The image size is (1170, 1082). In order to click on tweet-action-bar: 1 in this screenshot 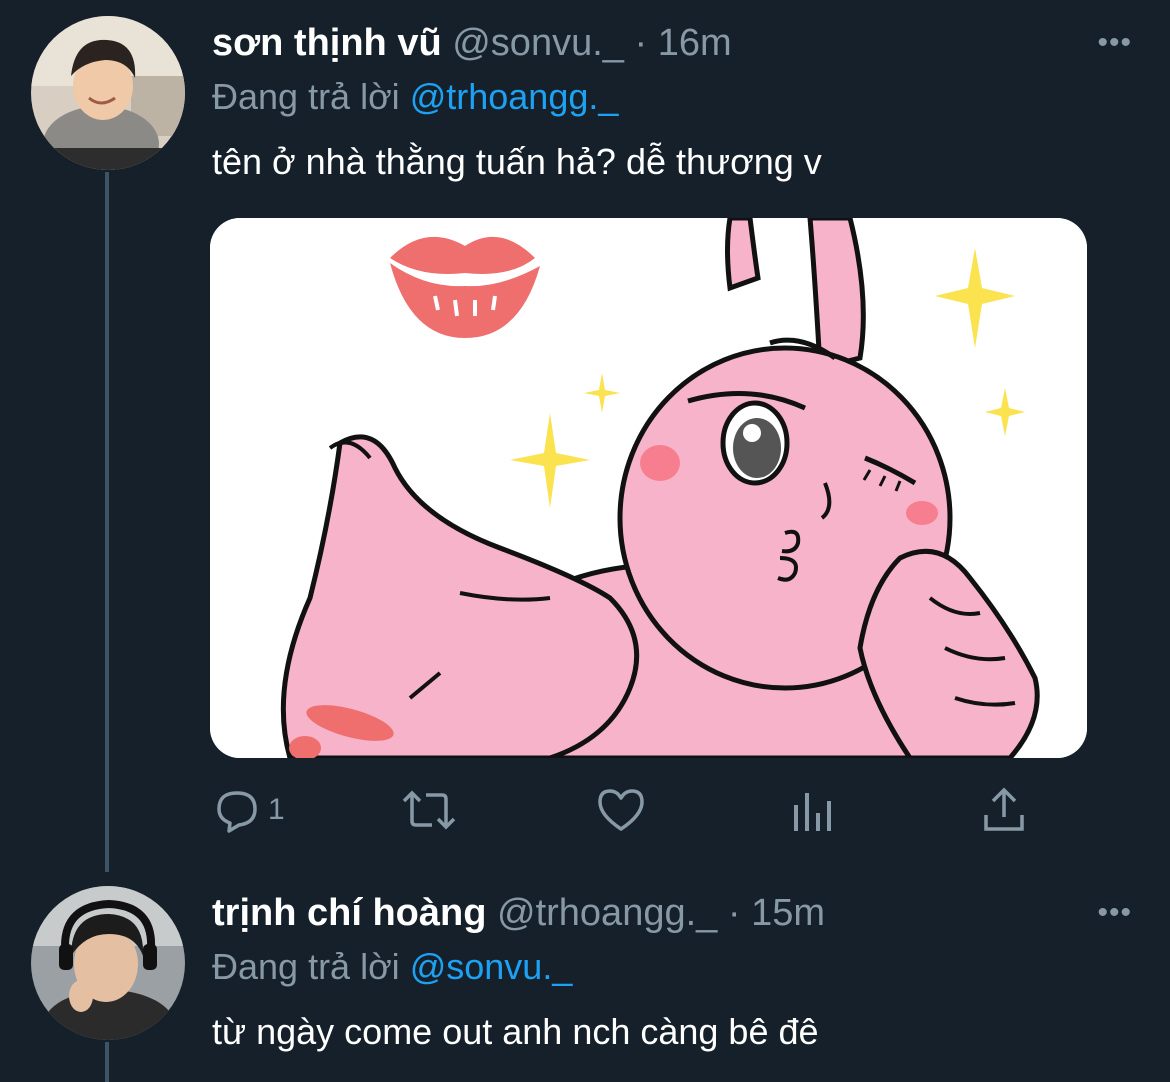, I will do `click(622, 812)`.